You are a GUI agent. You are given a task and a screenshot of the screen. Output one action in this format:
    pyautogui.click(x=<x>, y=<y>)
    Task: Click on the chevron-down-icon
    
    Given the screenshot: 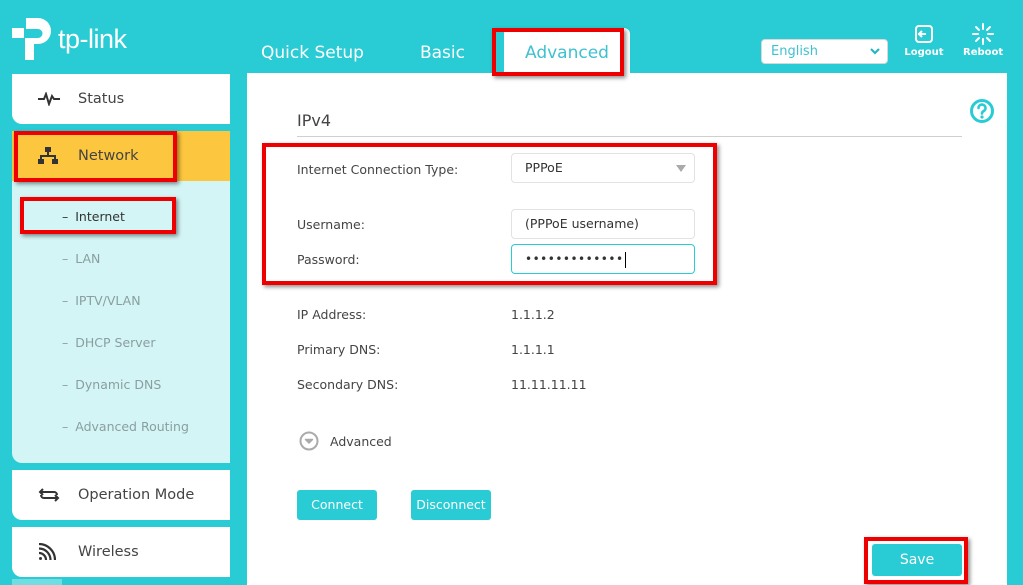 What is the action you would take?
    pyautogui.click(x=875, y=55)
    